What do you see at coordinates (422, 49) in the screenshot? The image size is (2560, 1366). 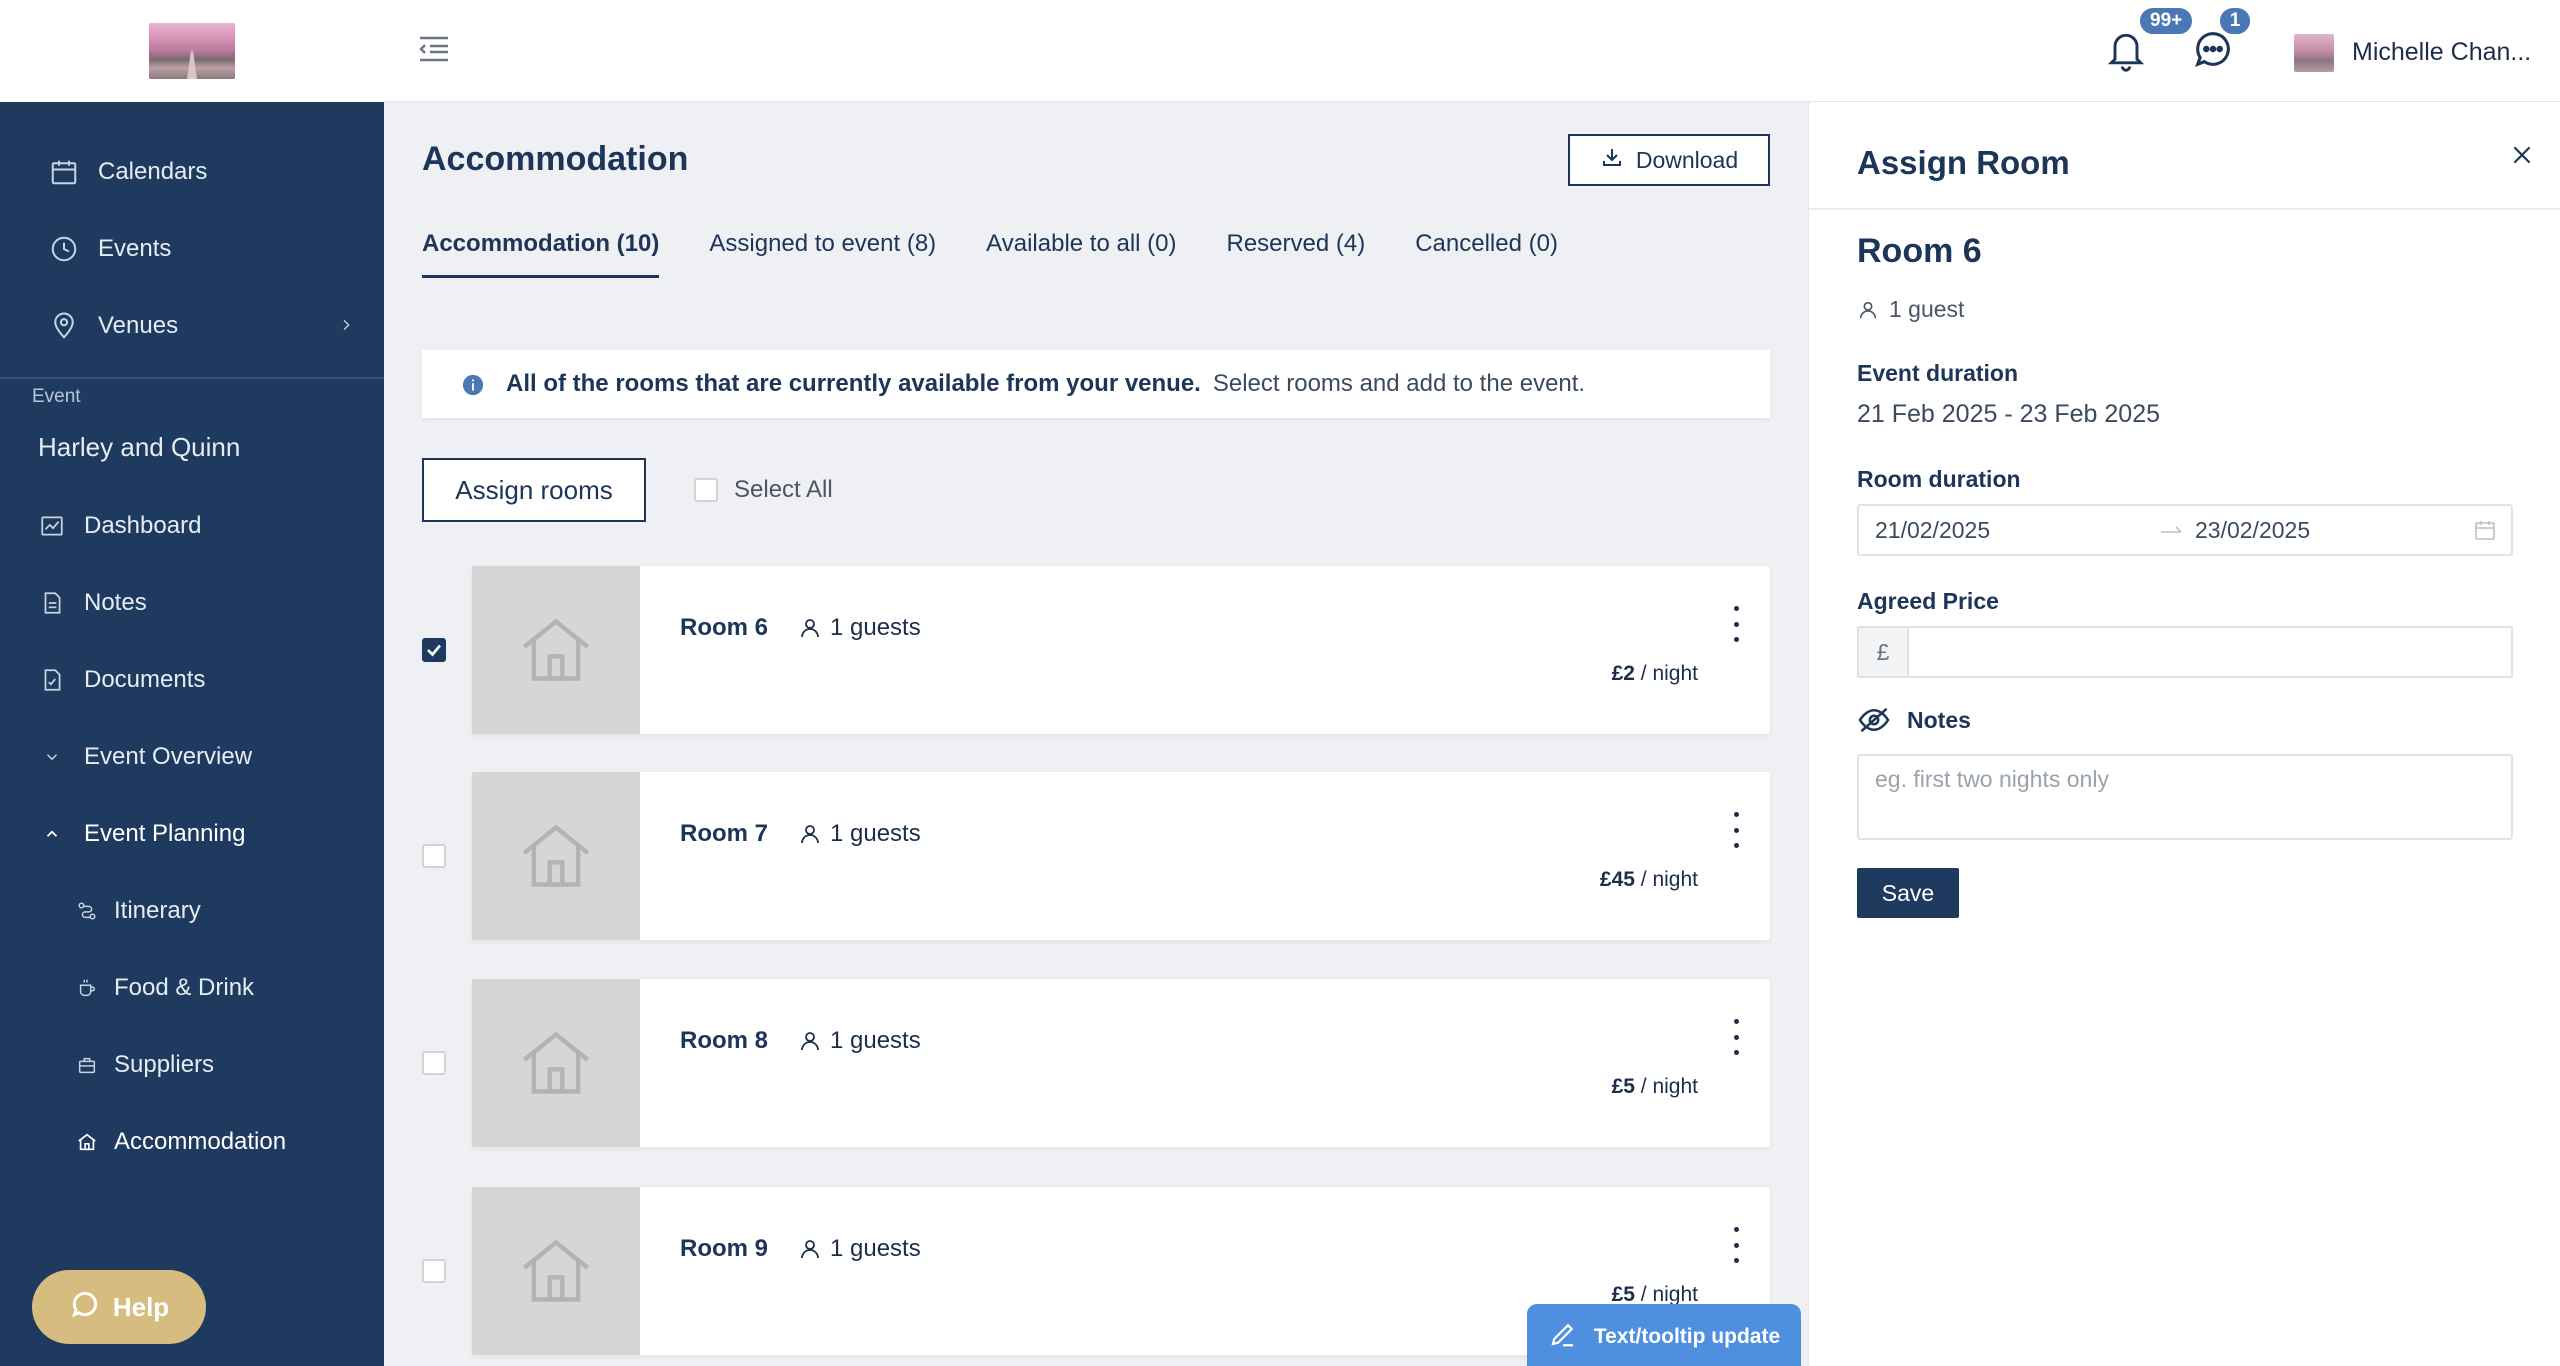 I see `collapse-arrow-icon` at bounding box center [422, 49].